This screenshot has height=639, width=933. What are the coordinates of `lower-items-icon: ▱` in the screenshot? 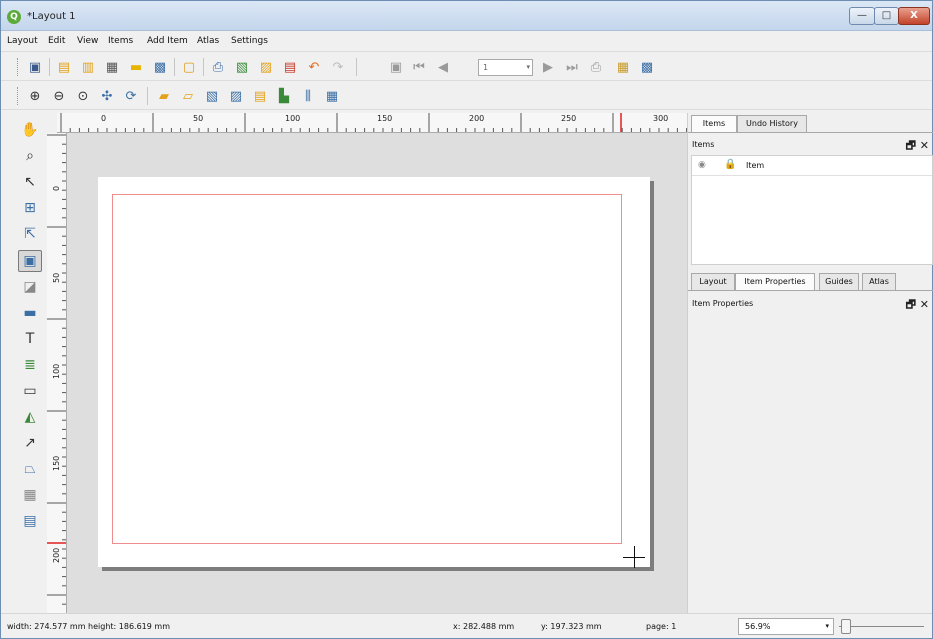 It's located at (188, 96).